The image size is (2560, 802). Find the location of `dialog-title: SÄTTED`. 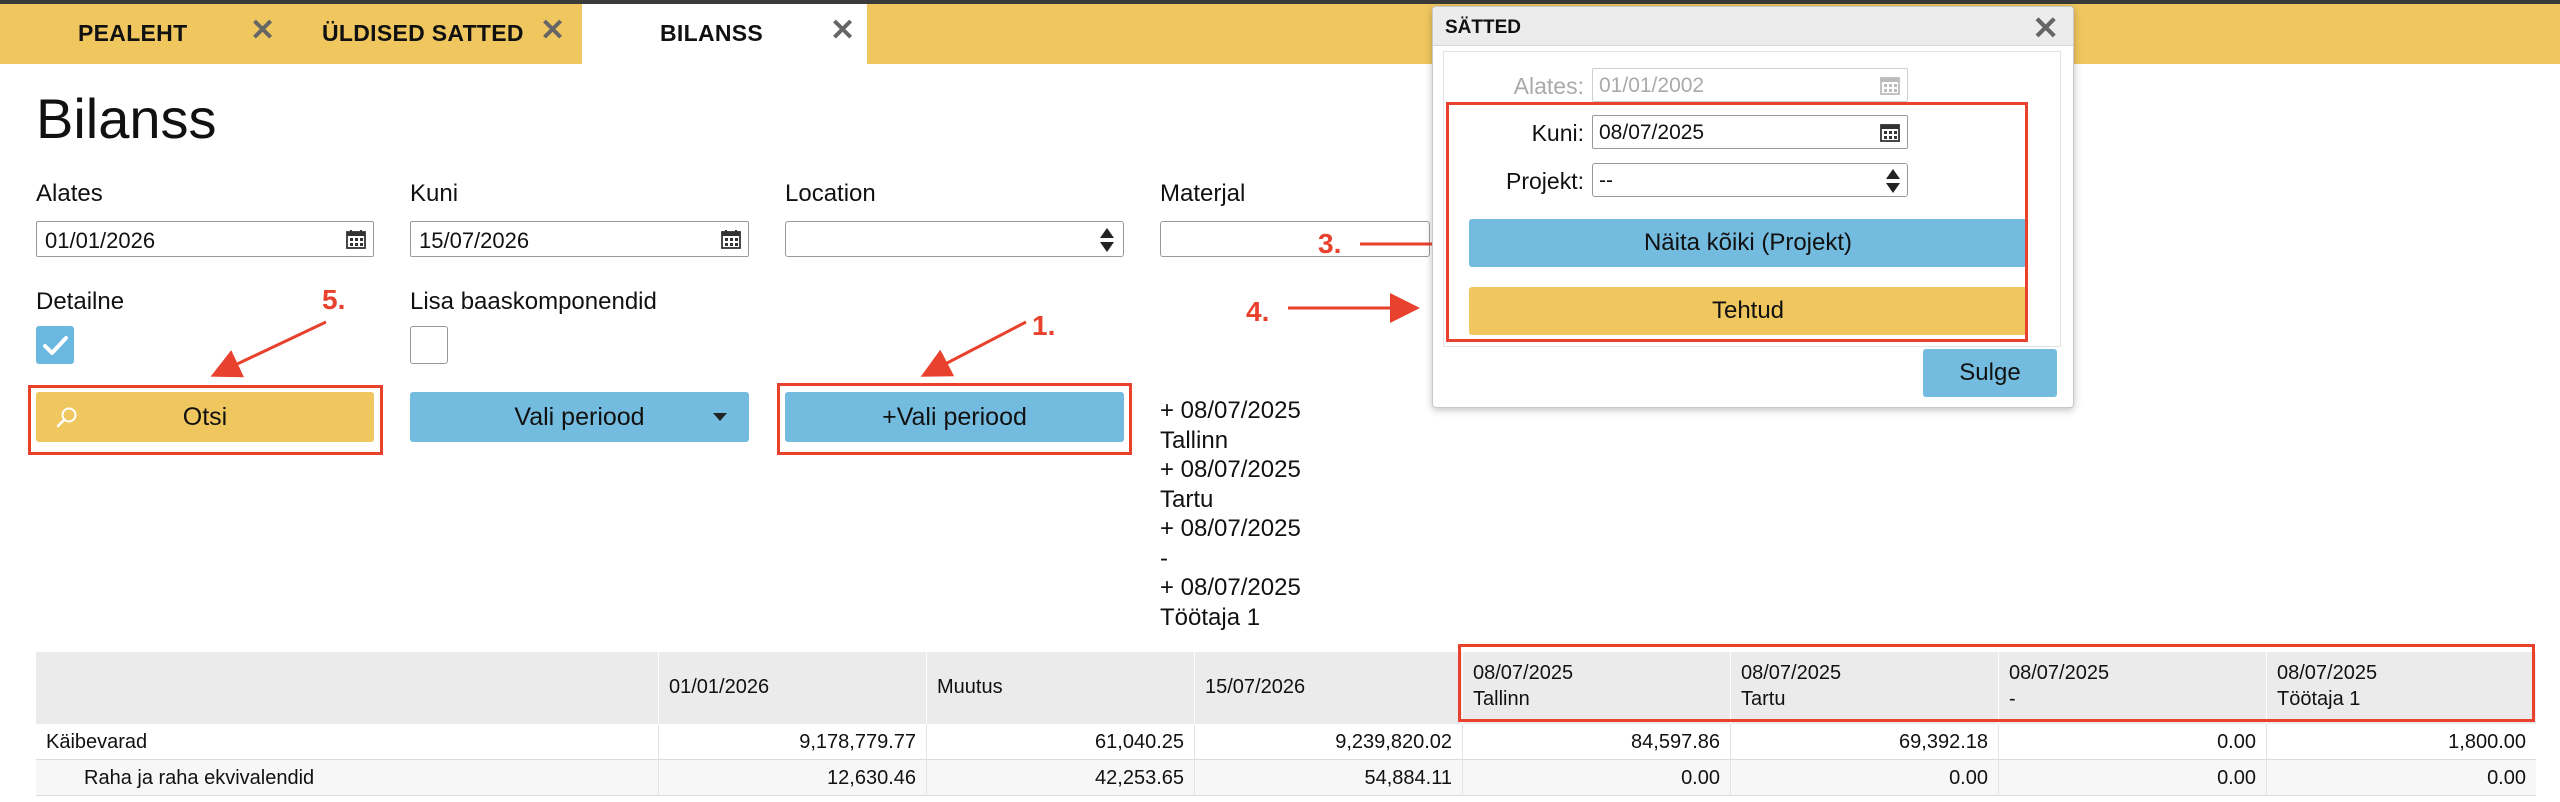

dialog-title: SÄTTED is located at coordinates (1483, 27).